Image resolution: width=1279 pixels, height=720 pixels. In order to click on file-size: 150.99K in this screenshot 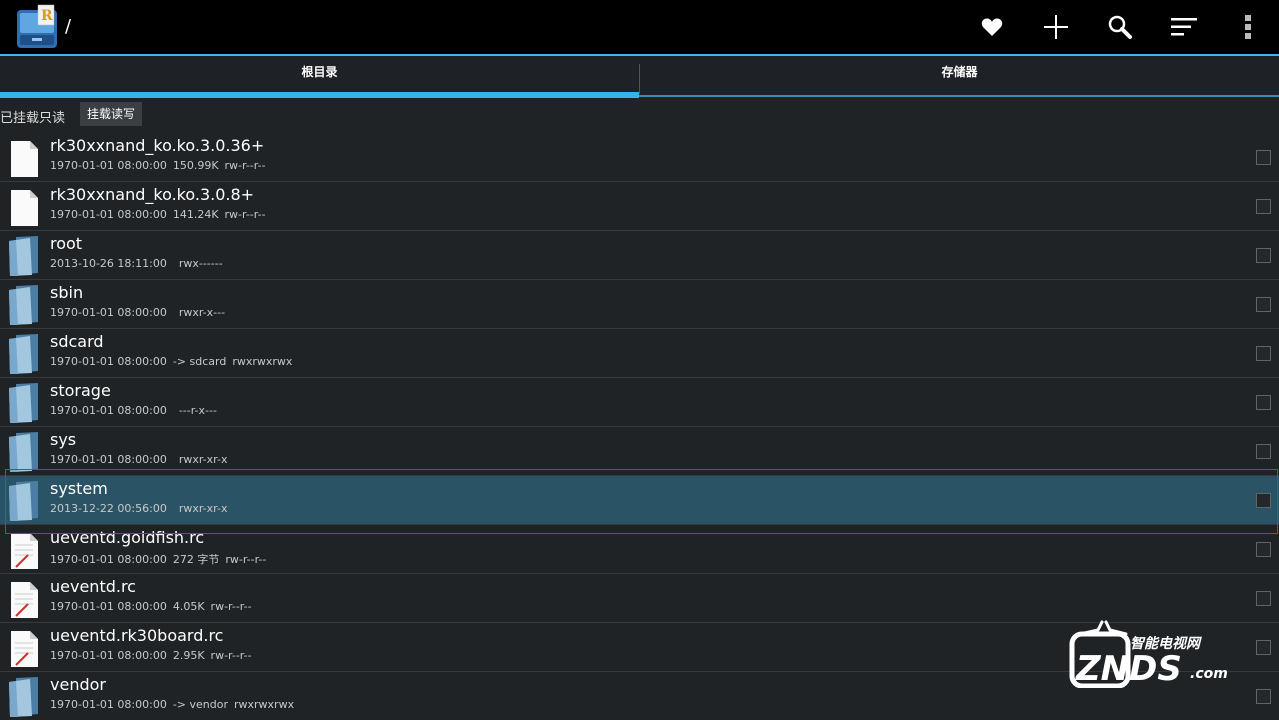, I will do `click(195, 165)`.